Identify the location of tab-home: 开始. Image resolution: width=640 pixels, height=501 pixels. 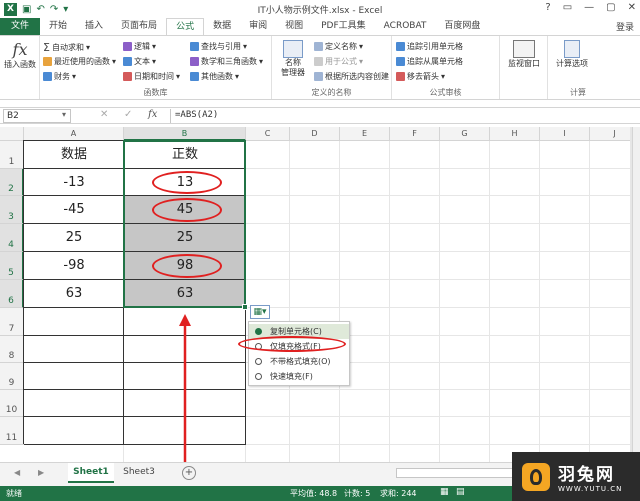
(58, 26).